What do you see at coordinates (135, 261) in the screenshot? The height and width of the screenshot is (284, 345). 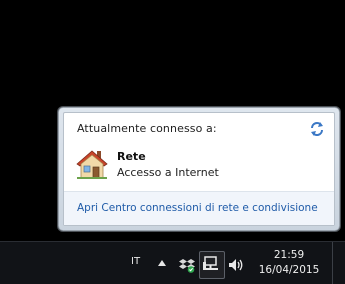 I see `language-indicator: IT` at bounding box center [135, 261].